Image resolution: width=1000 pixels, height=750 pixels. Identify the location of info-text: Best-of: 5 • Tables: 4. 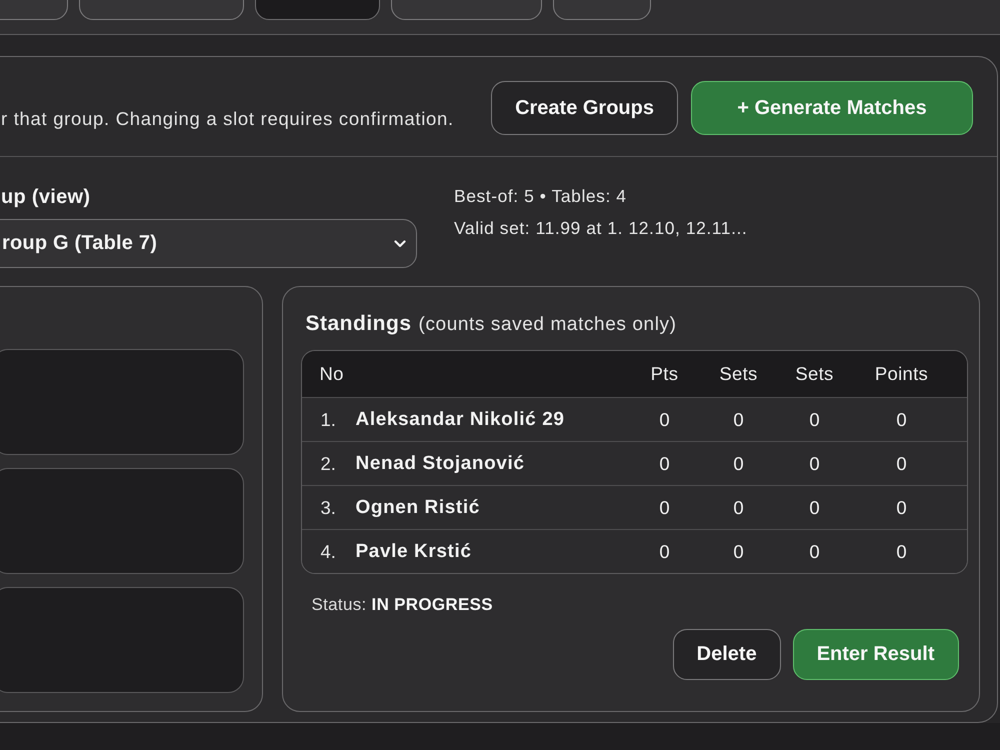
(541, 196).